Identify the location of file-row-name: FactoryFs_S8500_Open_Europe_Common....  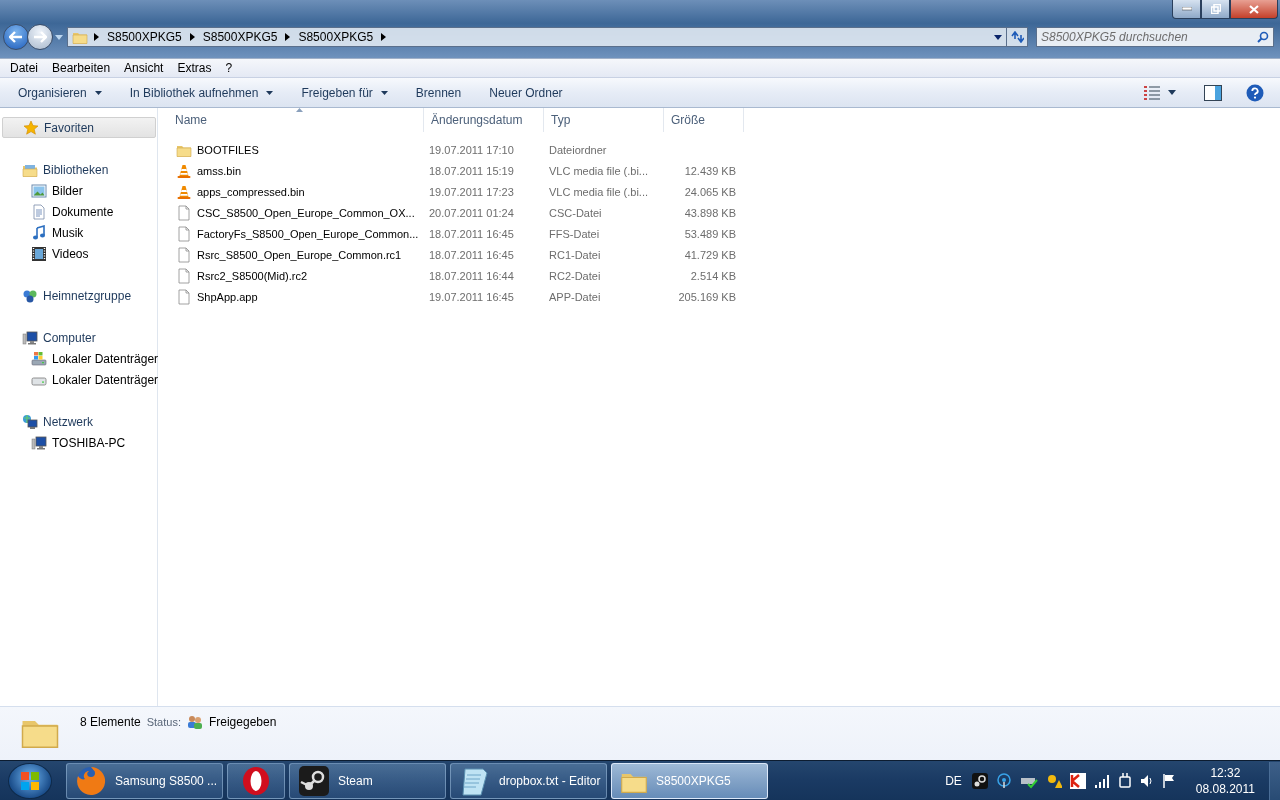
(296, 233).